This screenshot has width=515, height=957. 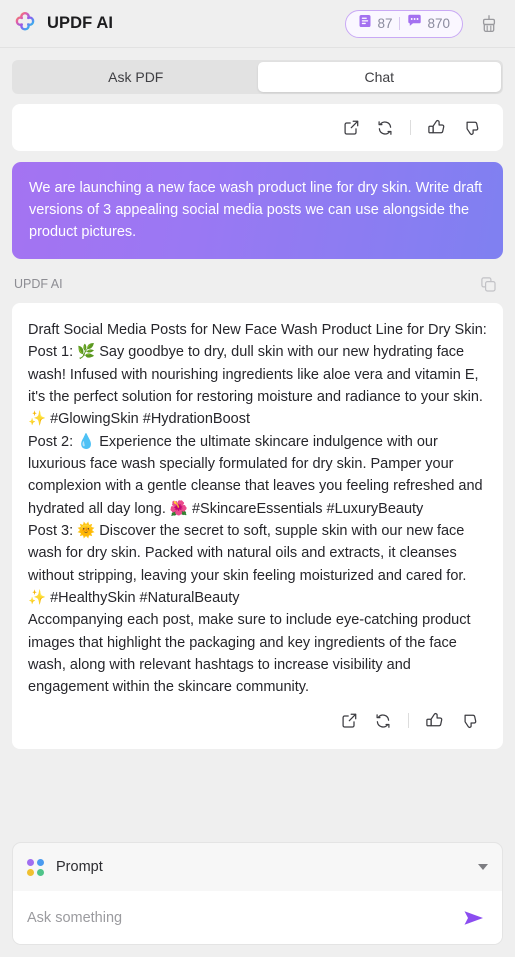 What do you see at coordinates (488, 284) in the screenshot?
I see `copy-icon` at bounding box center [488, 284].